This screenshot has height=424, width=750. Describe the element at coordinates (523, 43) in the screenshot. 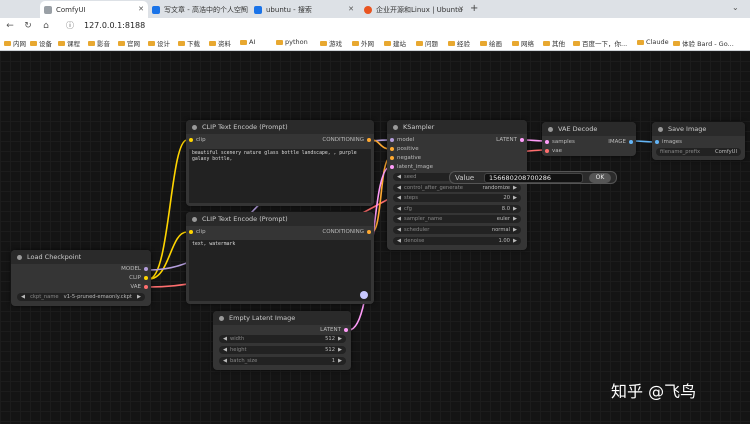

I see `bookmark-16: 网络` at that location.